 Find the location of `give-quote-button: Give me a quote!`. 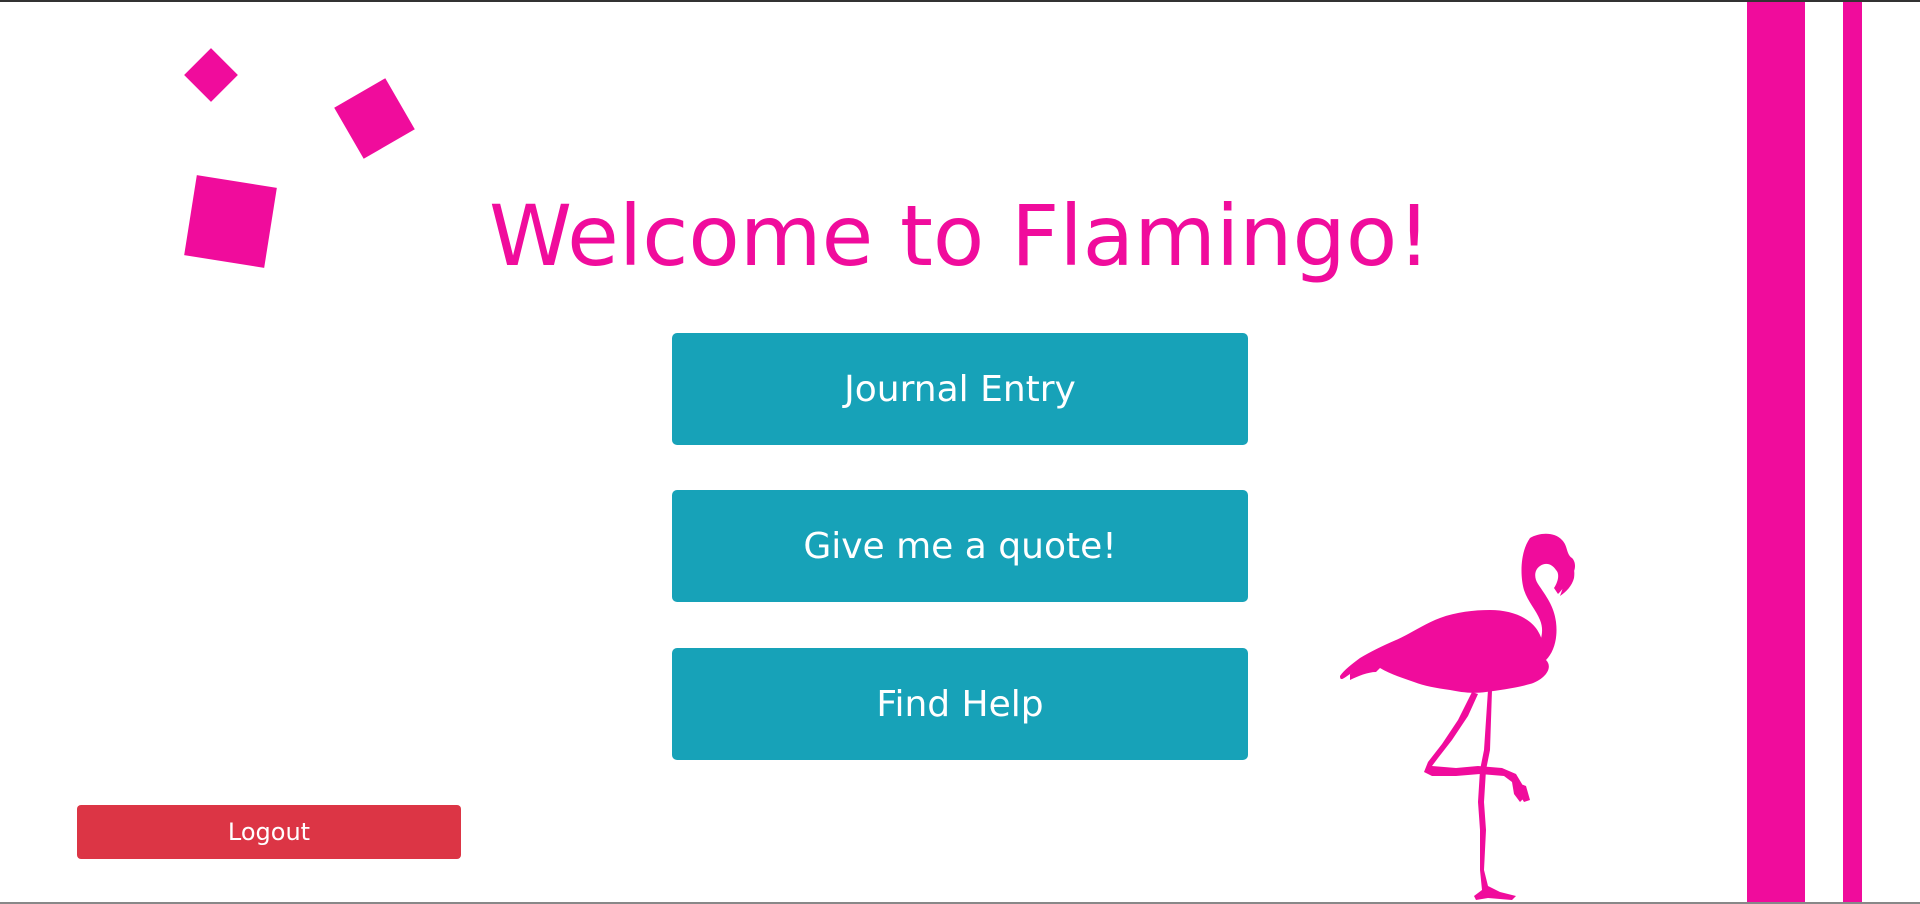

give-quote-button: Give me a quote! is located at coordinates (960, 546).